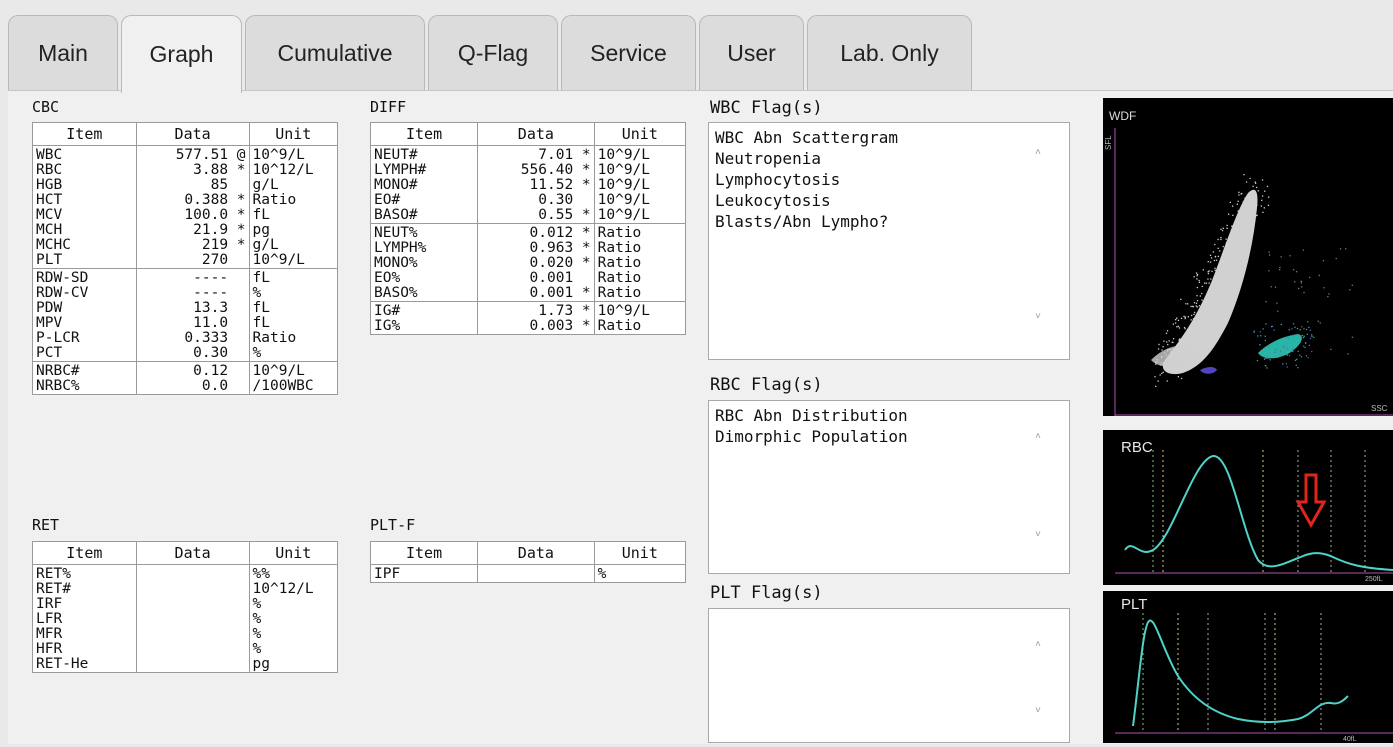  I want to click on table-row: PLT 270 10^9/L, so click(185, 261).